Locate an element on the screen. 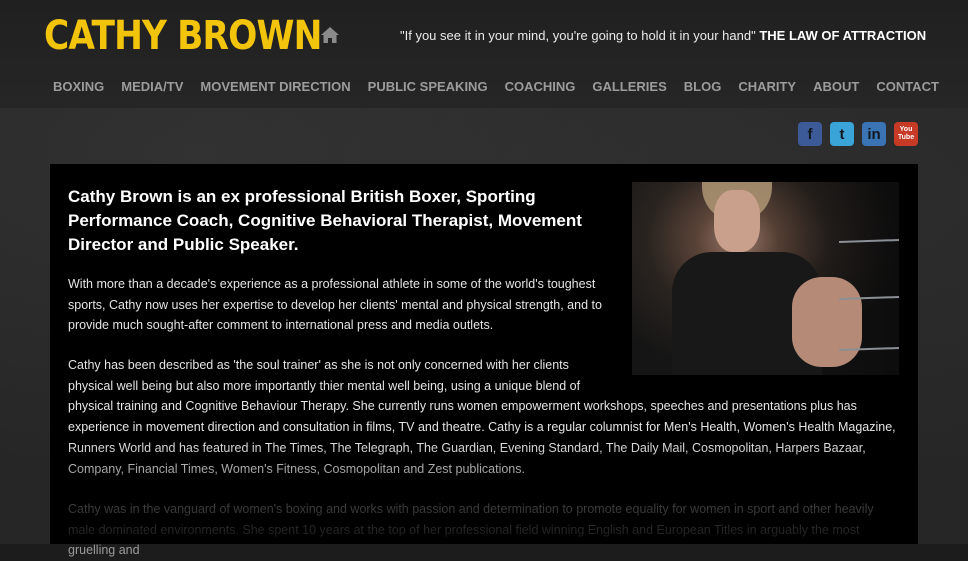 The width and height of the screenshot is (968, 561). linkedin-icon: in is located at coordinates (874, 134).